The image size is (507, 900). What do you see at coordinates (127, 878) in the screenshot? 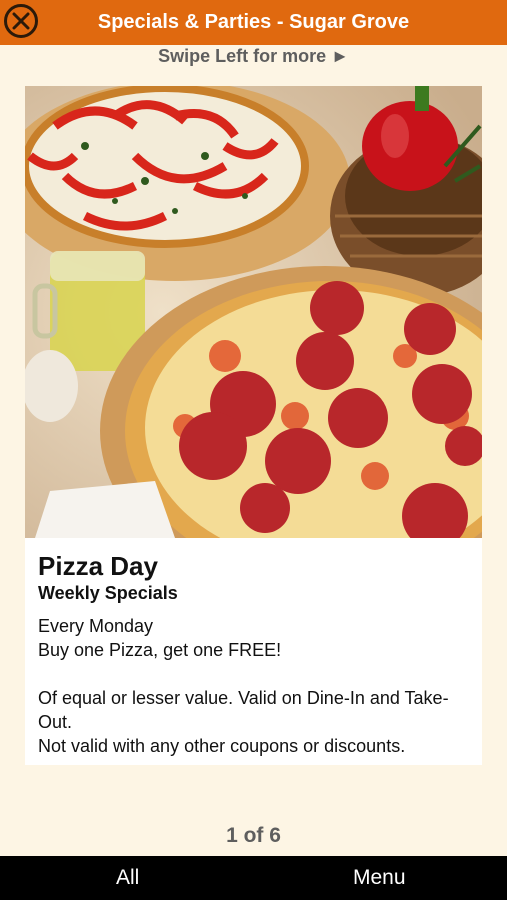
I see `tab-all: All` at bounding box center [127, 878].